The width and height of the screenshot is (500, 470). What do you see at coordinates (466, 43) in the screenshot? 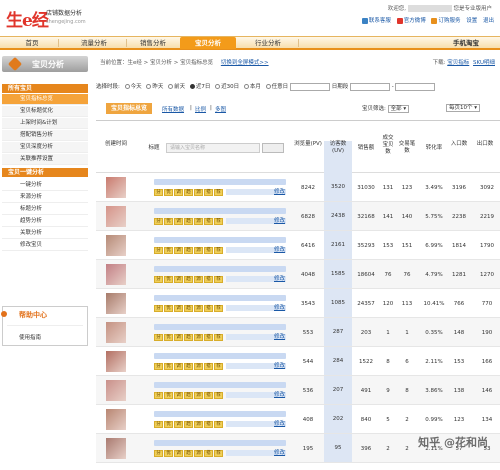
I see `nav-mobile: 手机淘宝` at bounding box center [466, 43].